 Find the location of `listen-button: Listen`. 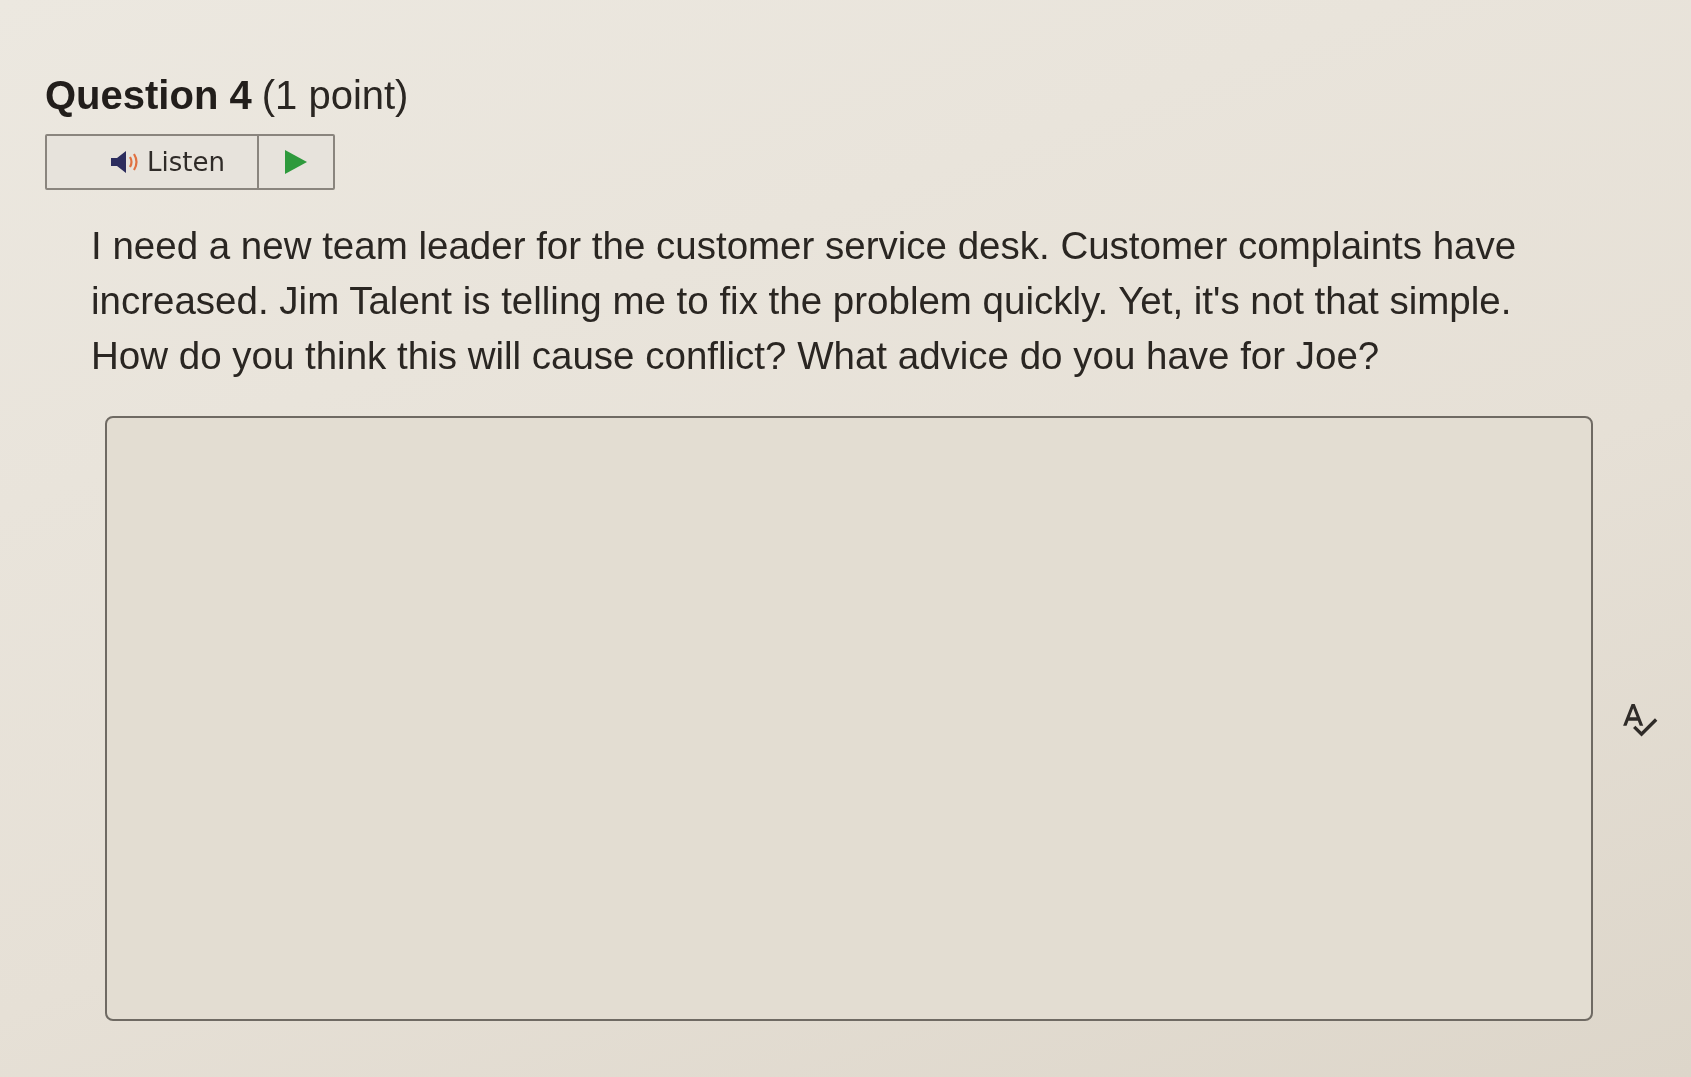

listen-button: Listen is located at coordinates (153, 162).